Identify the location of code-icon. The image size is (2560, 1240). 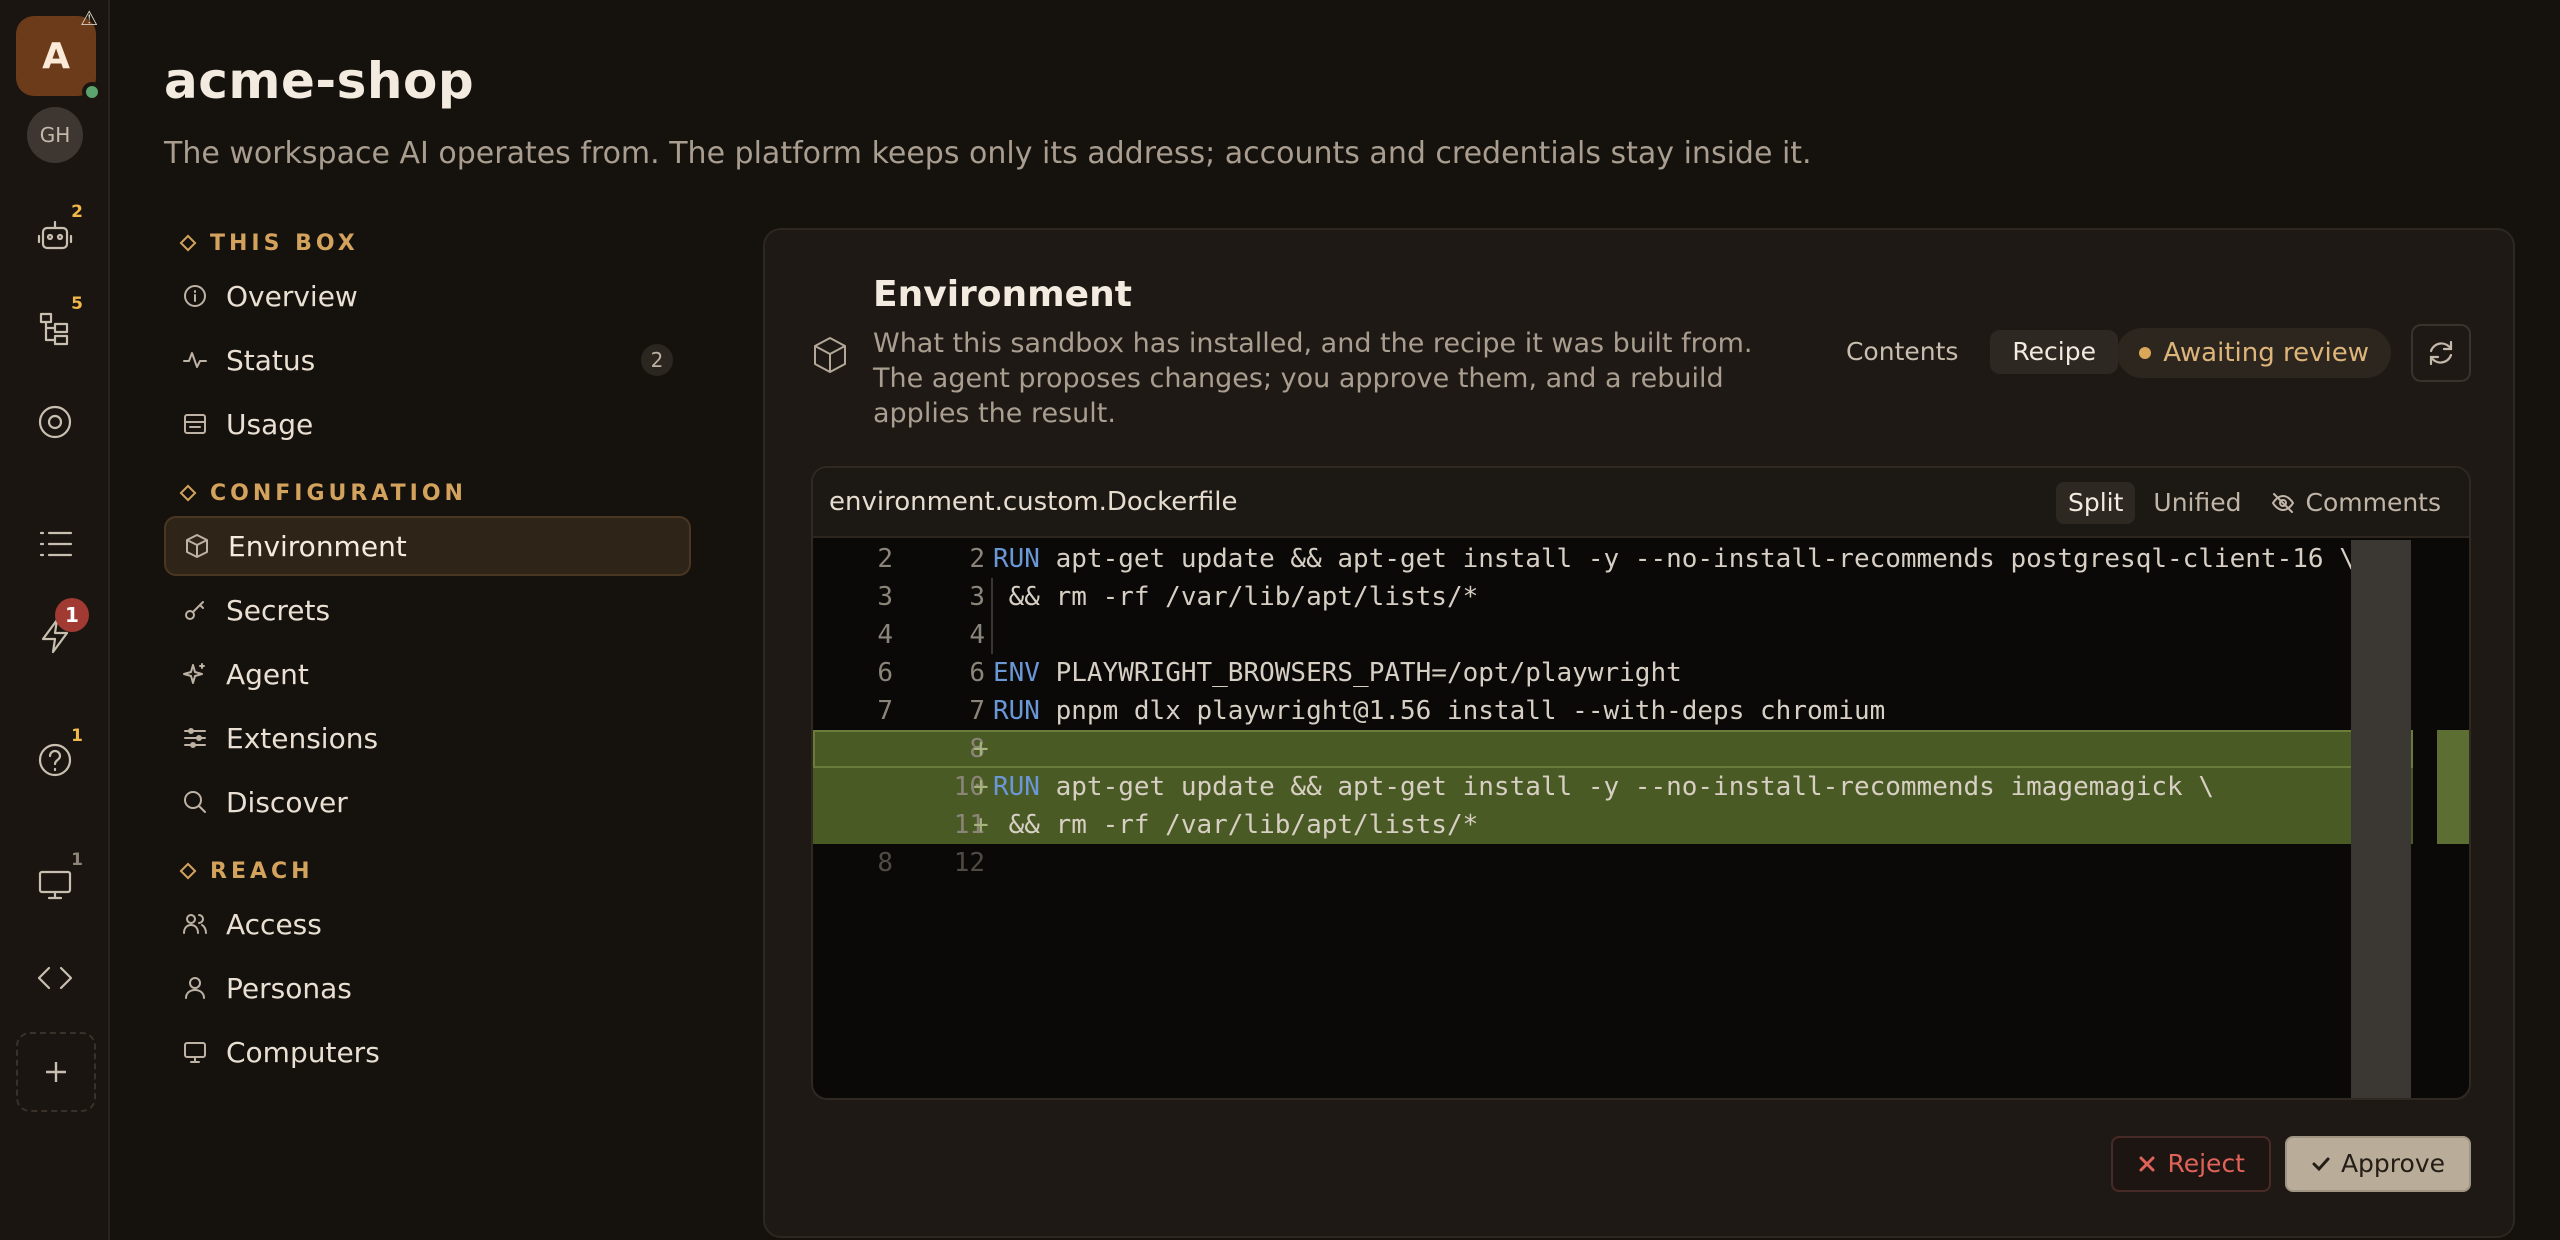
(55, 978).